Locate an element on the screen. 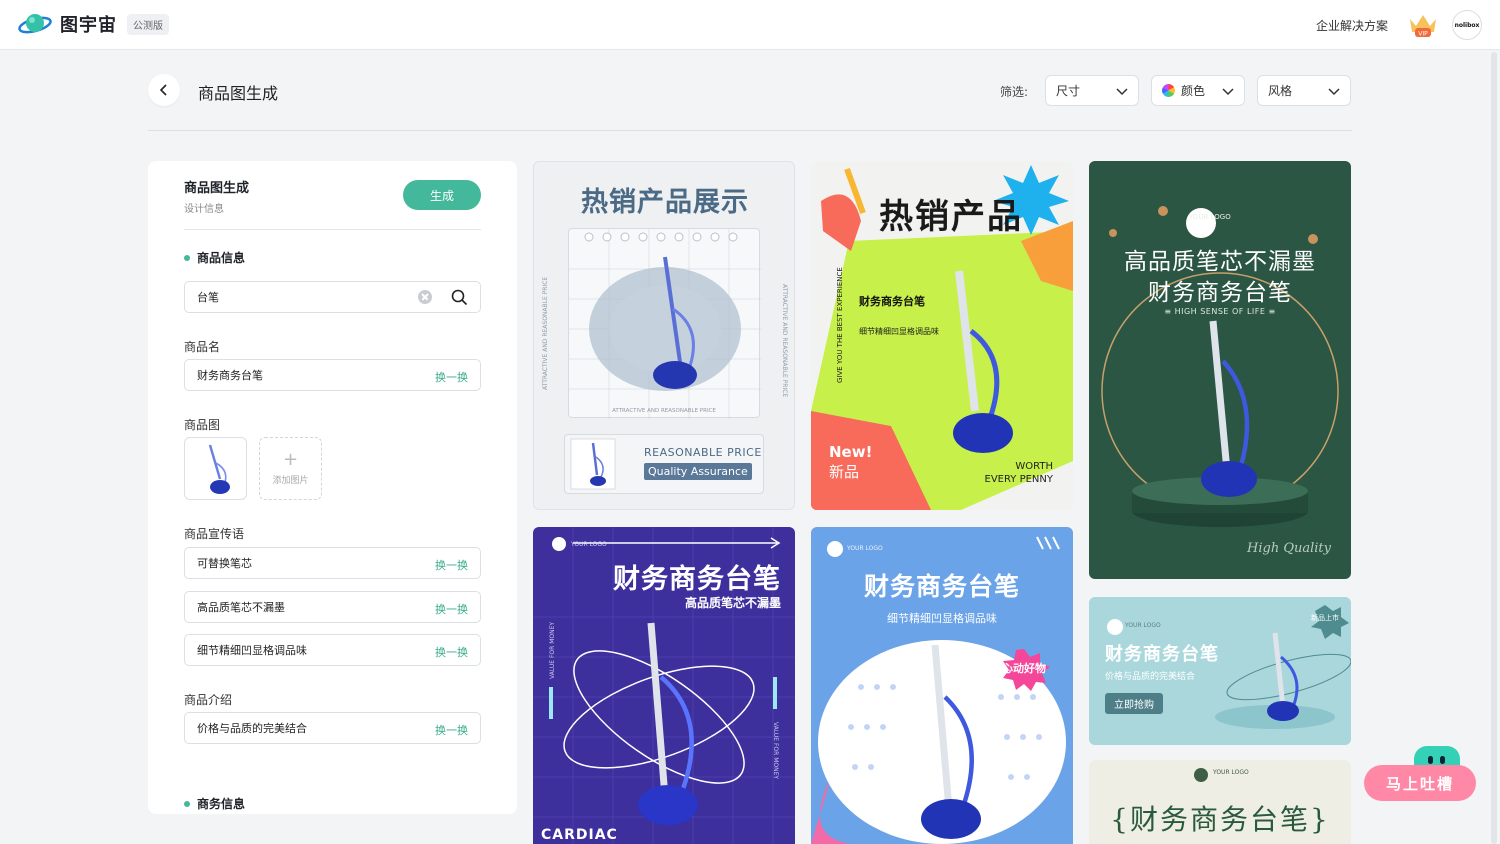 The height and width of the screenshot is (844, 1500). intro-field: 价格与品质的完美结合 换一换 is located at coordinates (332, 728).